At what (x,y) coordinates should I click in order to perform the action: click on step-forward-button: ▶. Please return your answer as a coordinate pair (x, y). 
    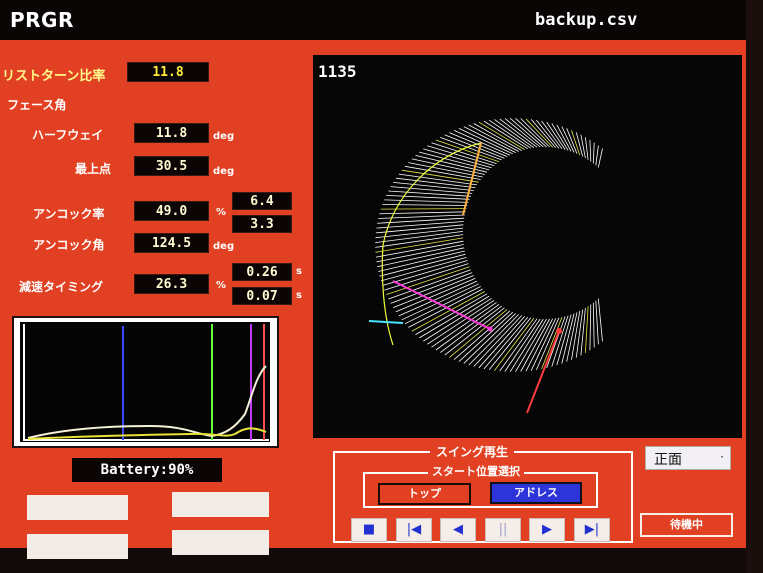
    Looking at the image, I should click on (547, 530).